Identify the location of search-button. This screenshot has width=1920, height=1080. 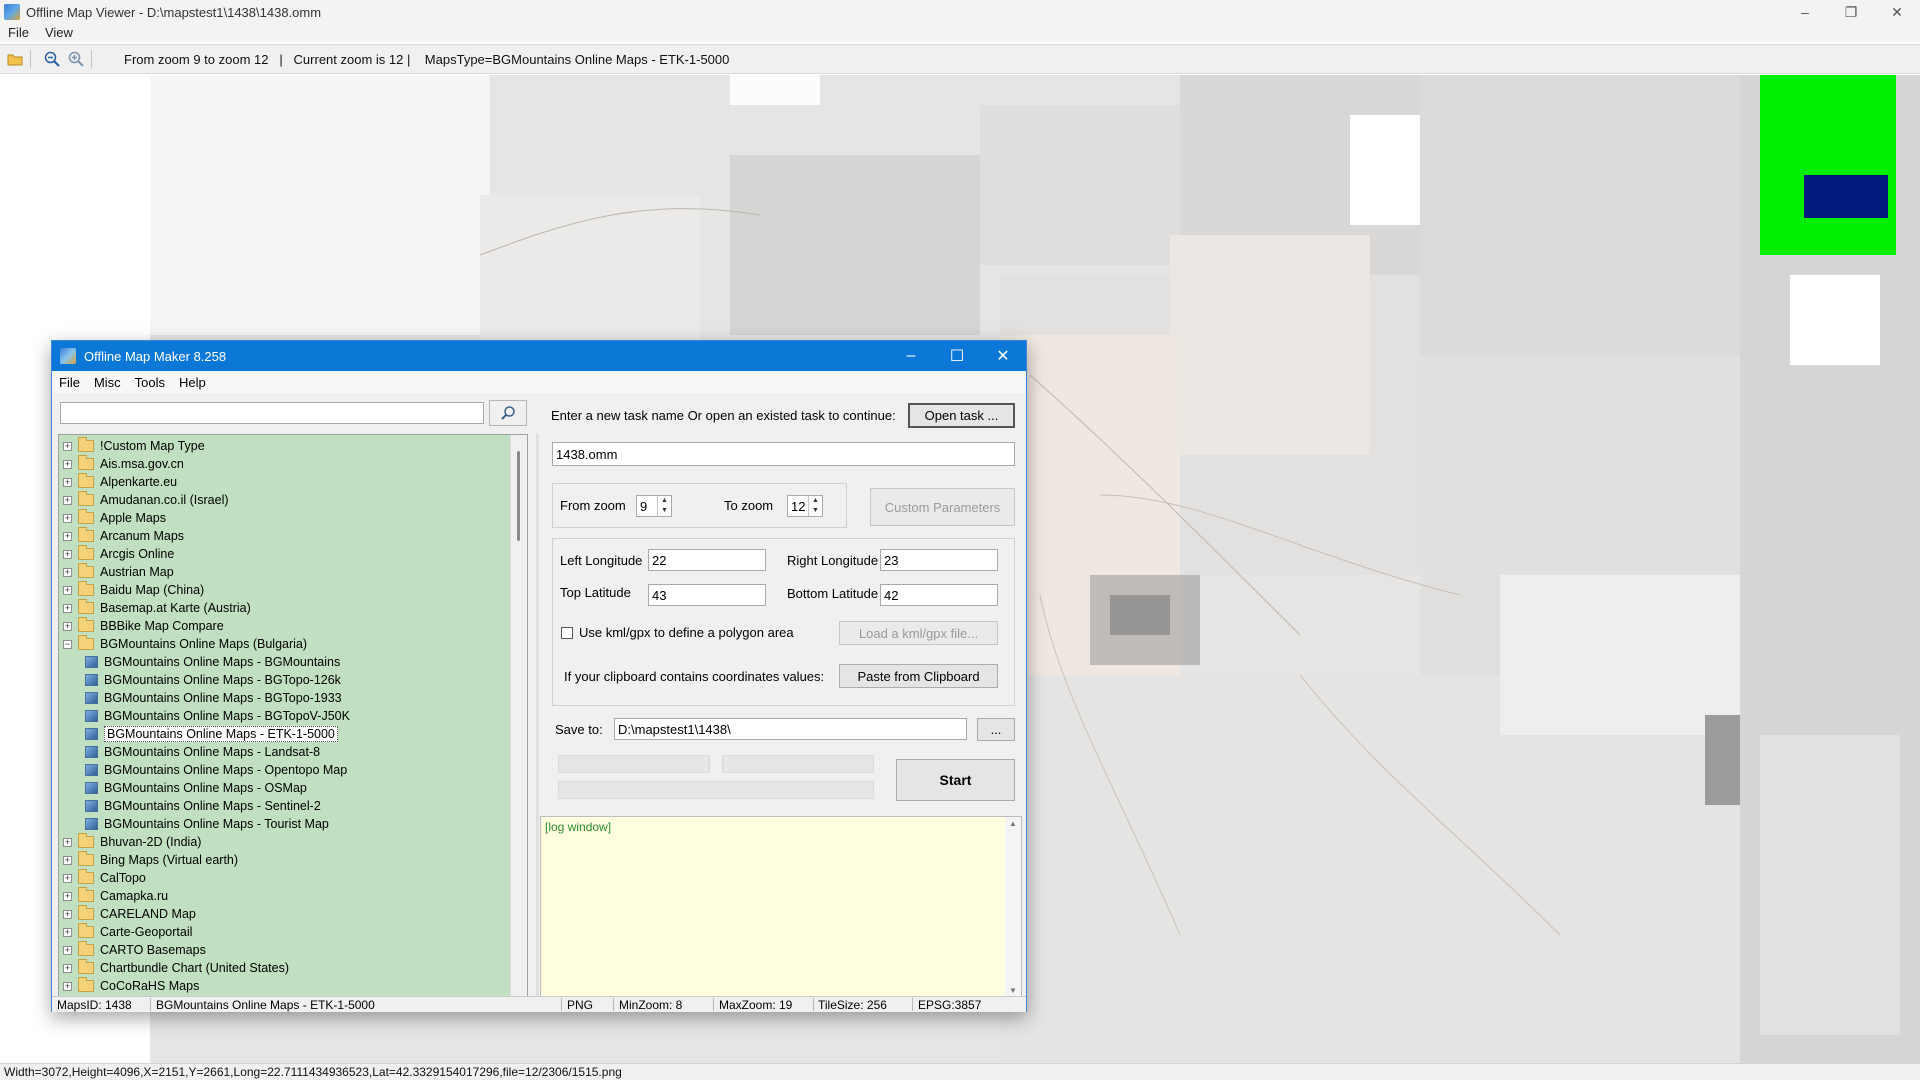
(508, 413).